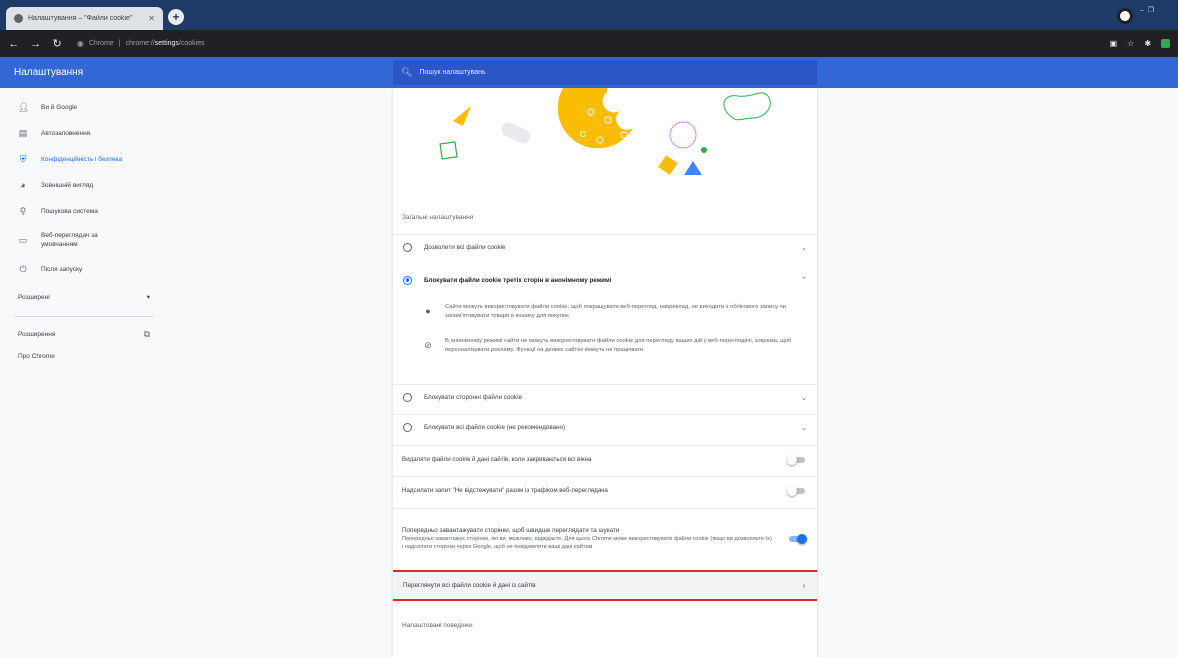 The width and height of the screenshot is (1178, 657). I want to click on option-block-third-party: Блокувати сторонні файли cookie ⌄, so click(605, 397).